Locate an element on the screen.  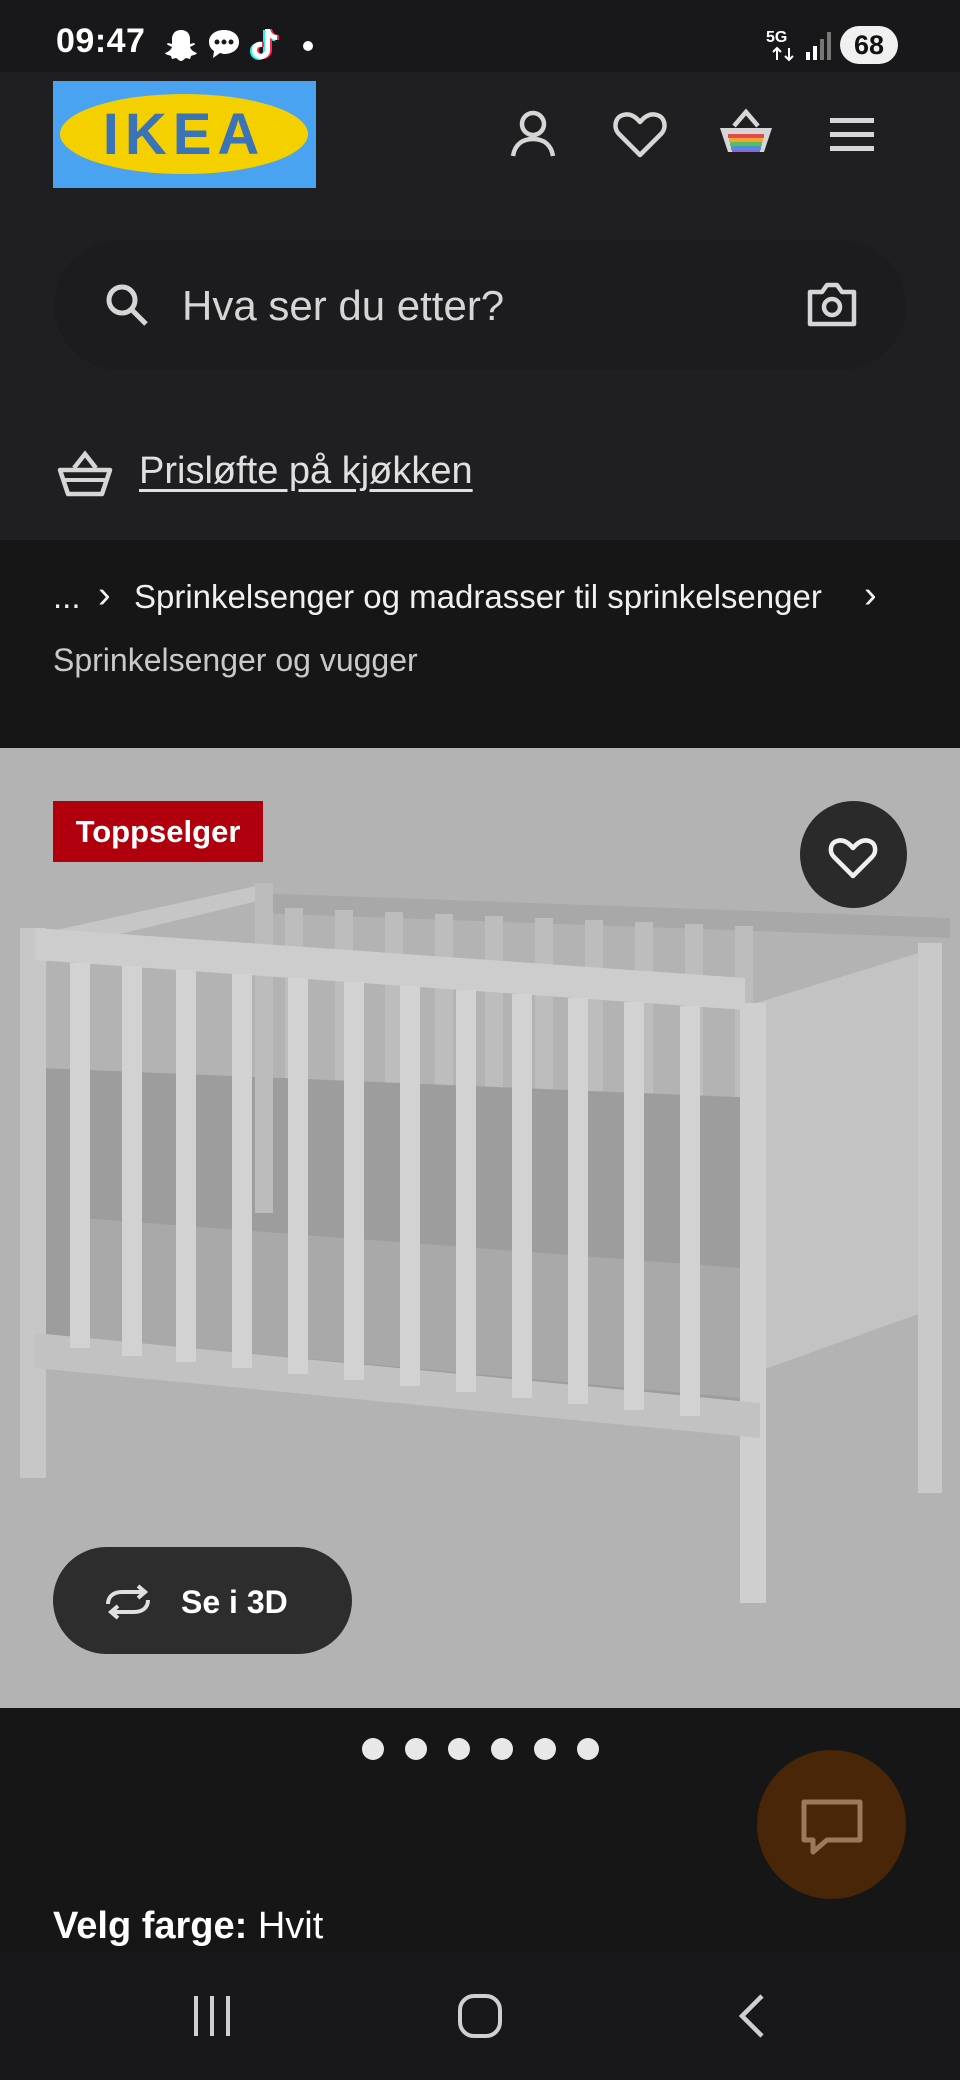
search-icon is located at coordinates (127, 305).